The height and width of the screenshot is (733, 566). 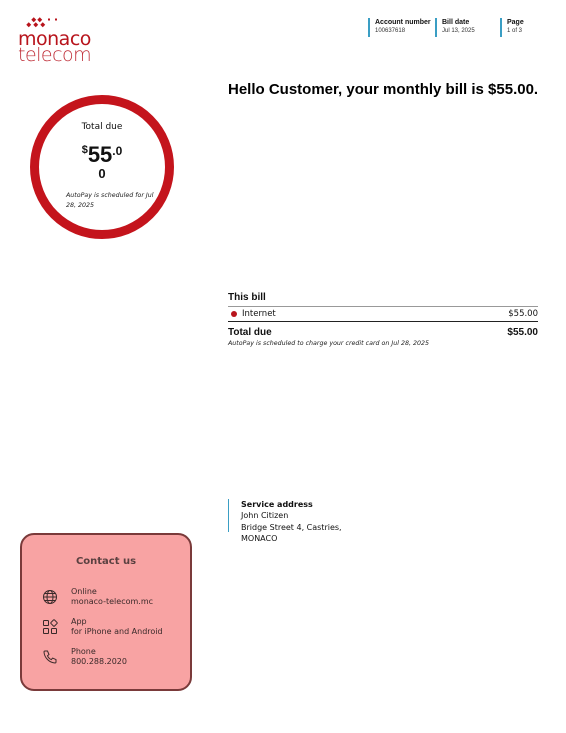 What do you see at coordinates (291, 527) in the screenshot?
I see `service-address-line: Bridge Street 4, Castries,` at bounding box center [291, 527].